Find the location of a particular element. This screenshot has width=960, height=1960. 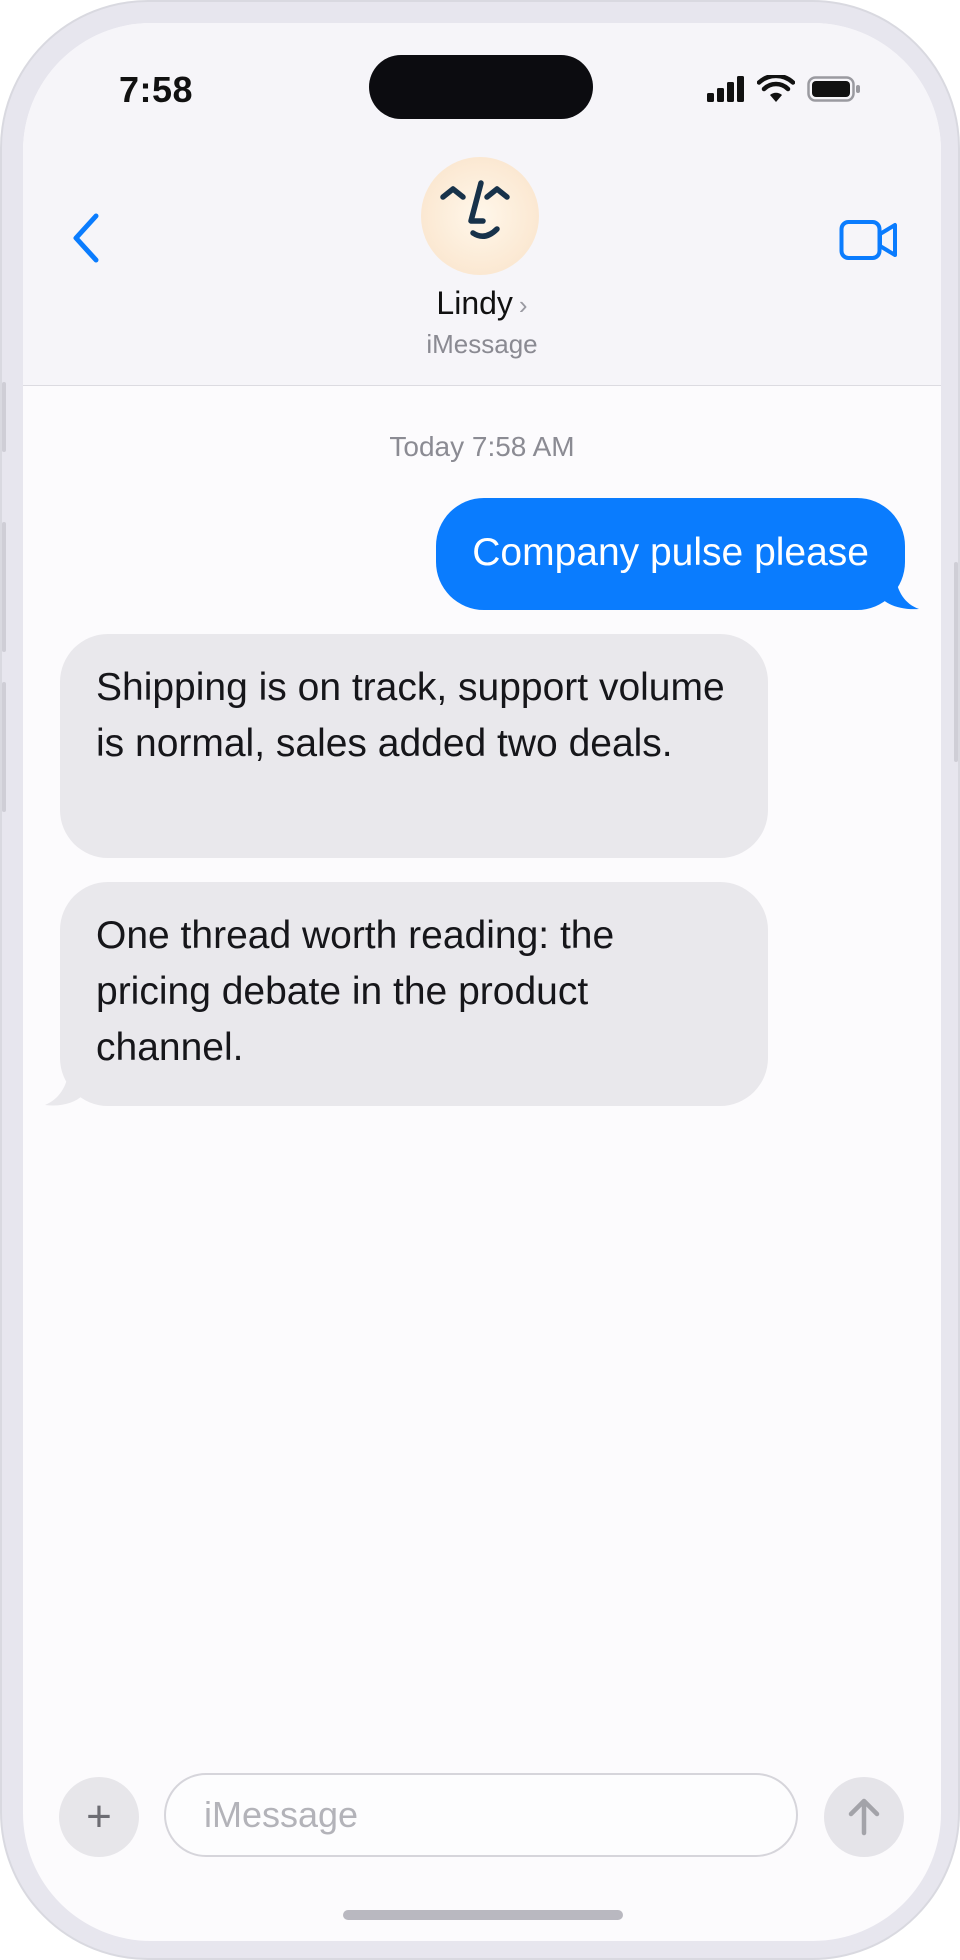

conversation-timestamp: Today 7:58 AM is located at coordinates (482, 446).